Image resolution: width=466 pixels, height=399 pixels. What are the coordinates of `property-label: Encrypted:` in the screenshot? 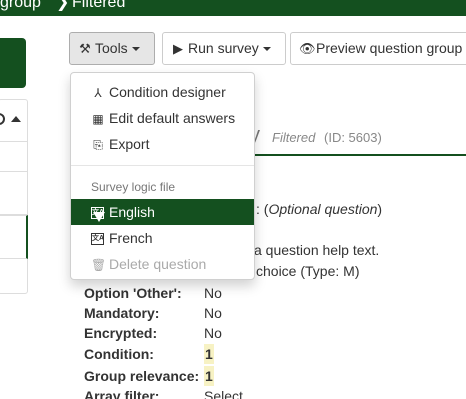 It's located at (121, 333).